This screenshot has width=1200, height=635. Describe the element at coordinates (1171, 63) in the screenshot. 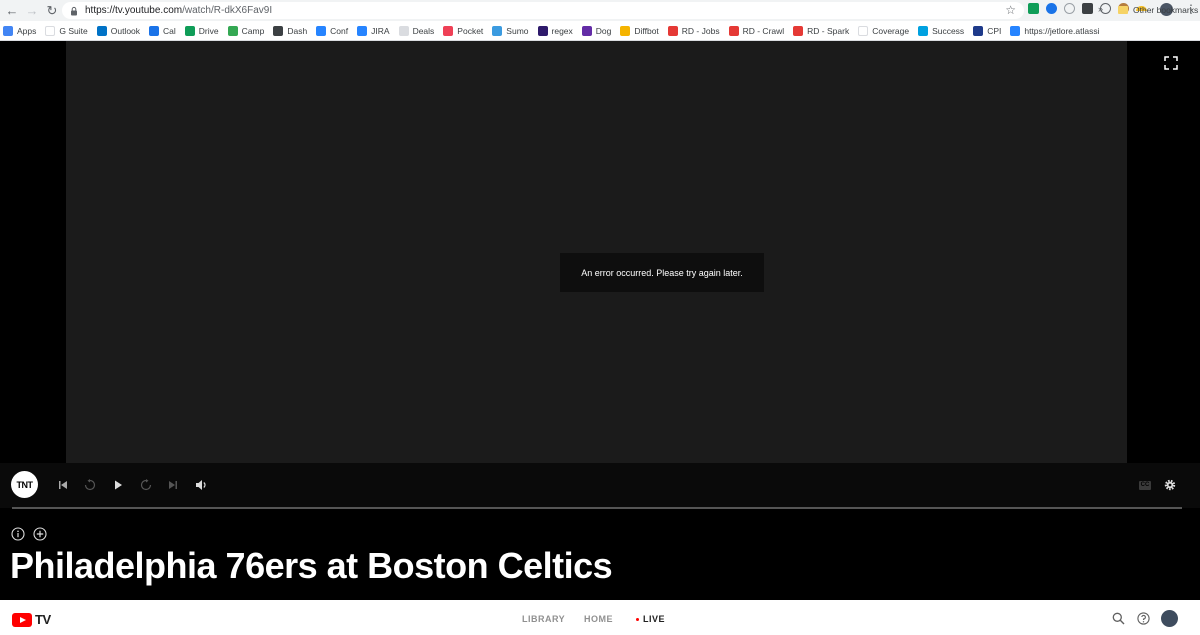

I see `fullscreen-icon` at that location.